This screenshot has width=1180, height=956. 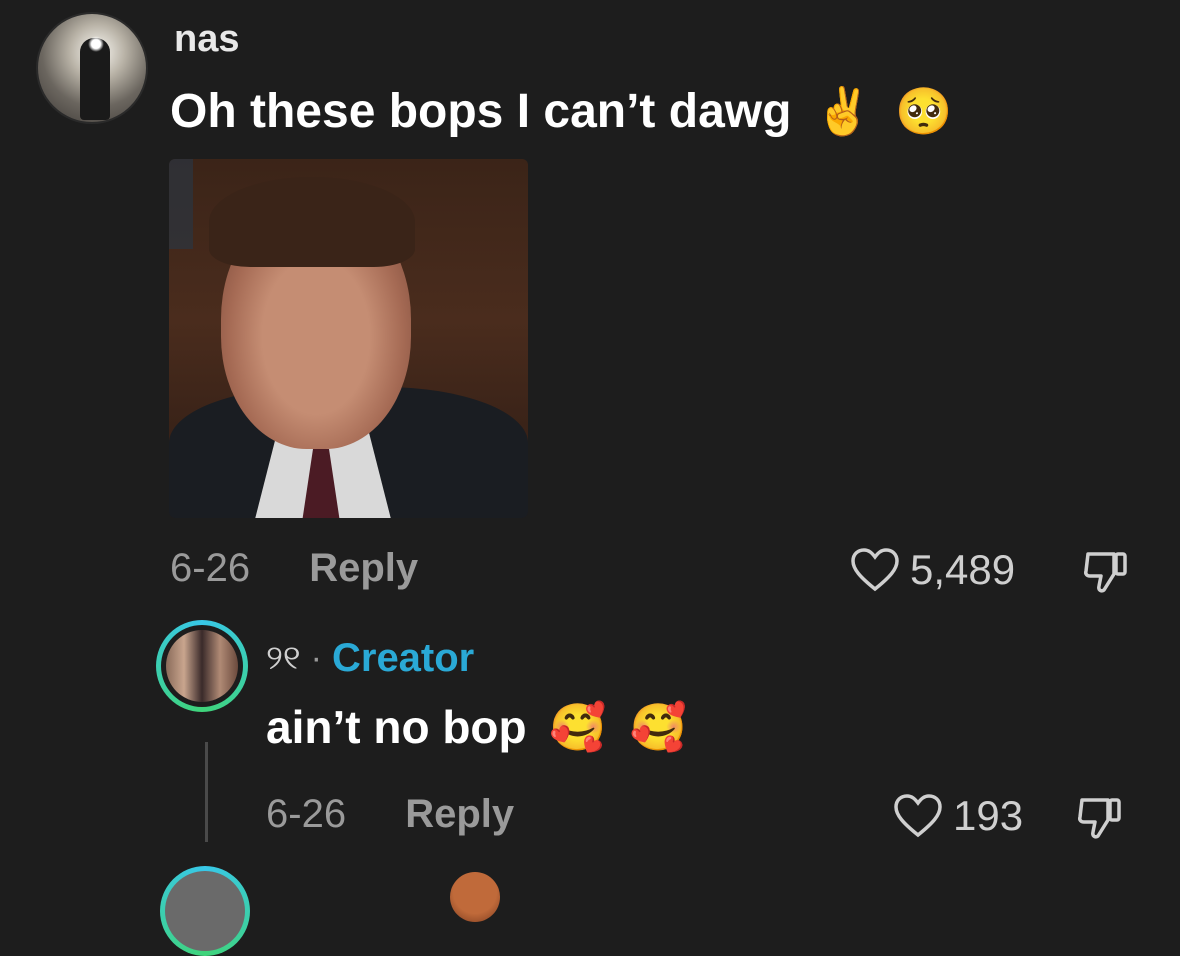 What do you see at coordinates (481, 111) in the screenshot?
I see `comment-body: Oh these bops I can’t dawg` at bounding box center [481, 111].